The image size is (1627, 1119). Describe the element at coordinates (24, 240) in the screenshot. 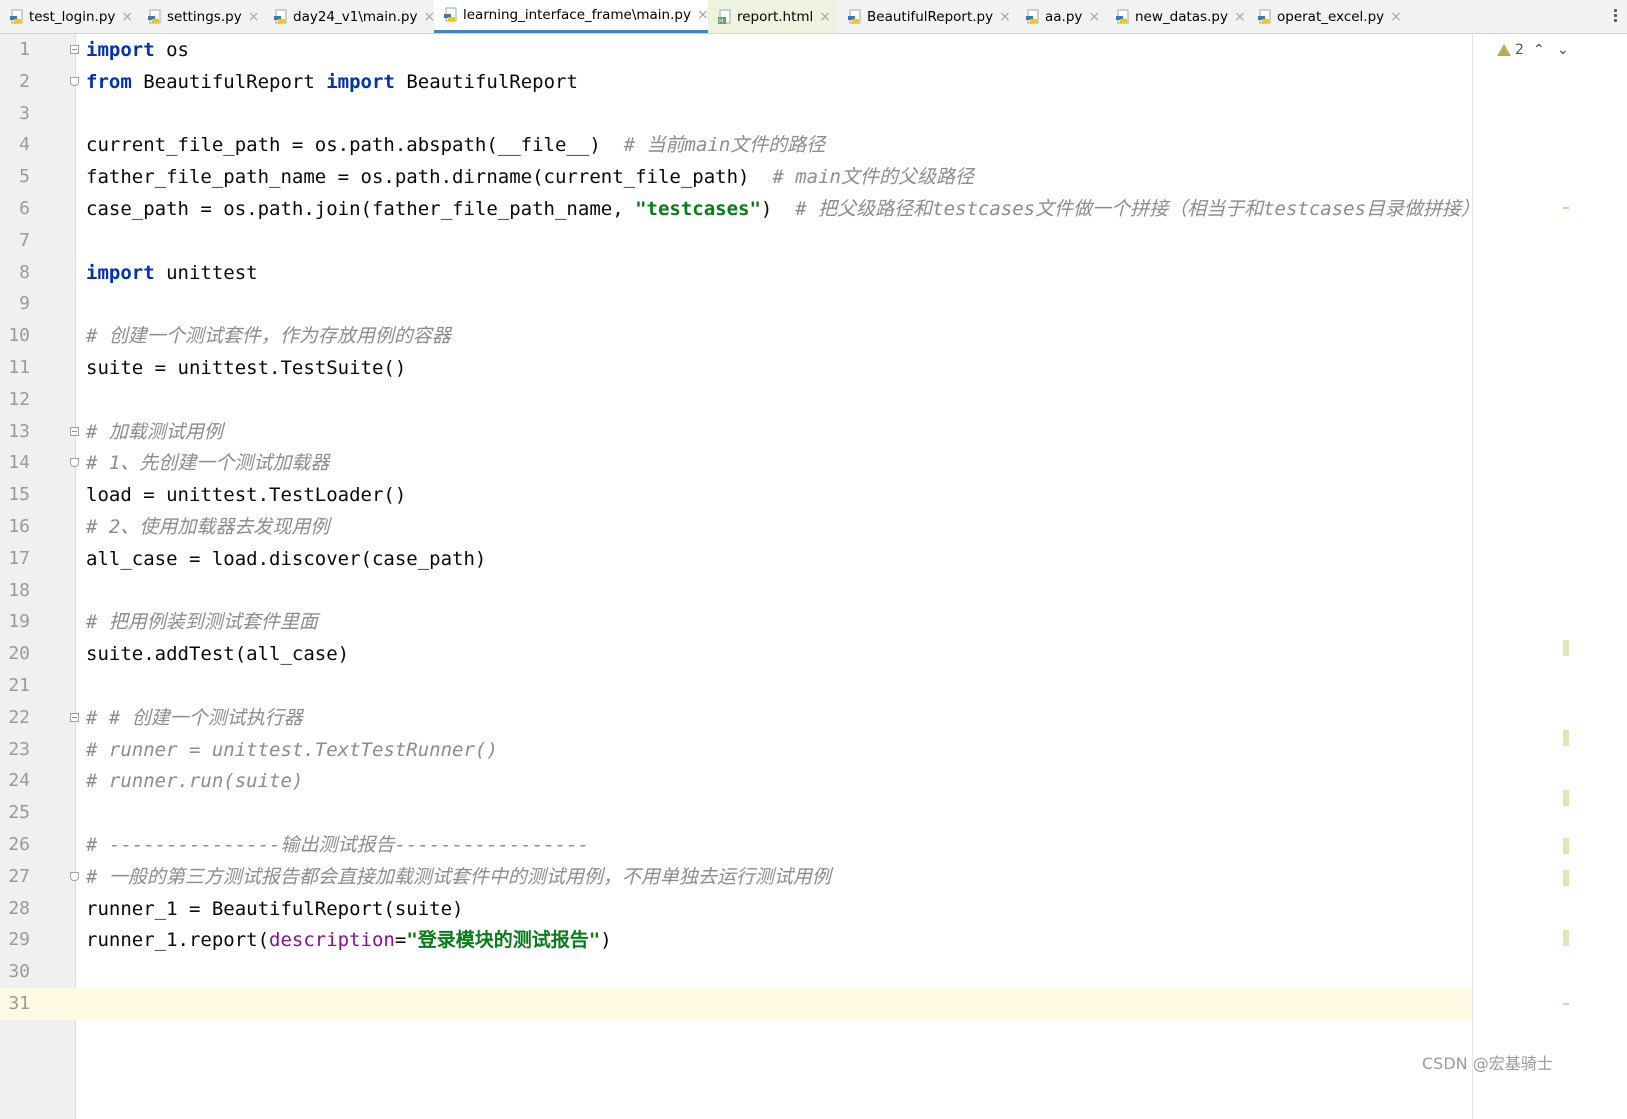

I see `line-number: 7` at that location.